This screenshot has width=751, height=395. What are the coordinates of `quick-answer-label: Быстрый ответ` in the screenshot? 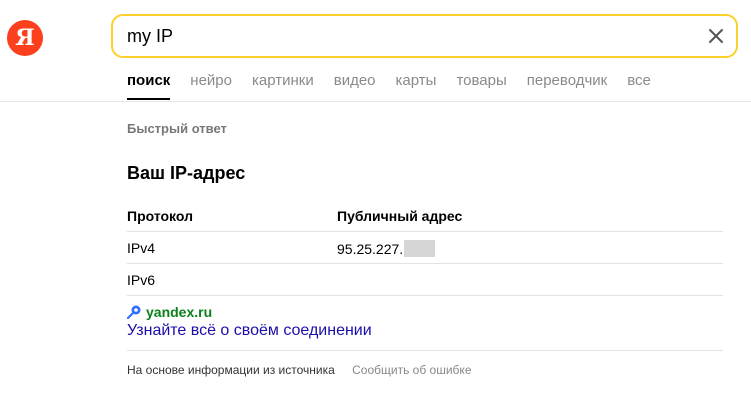 It's located at (177, 128).